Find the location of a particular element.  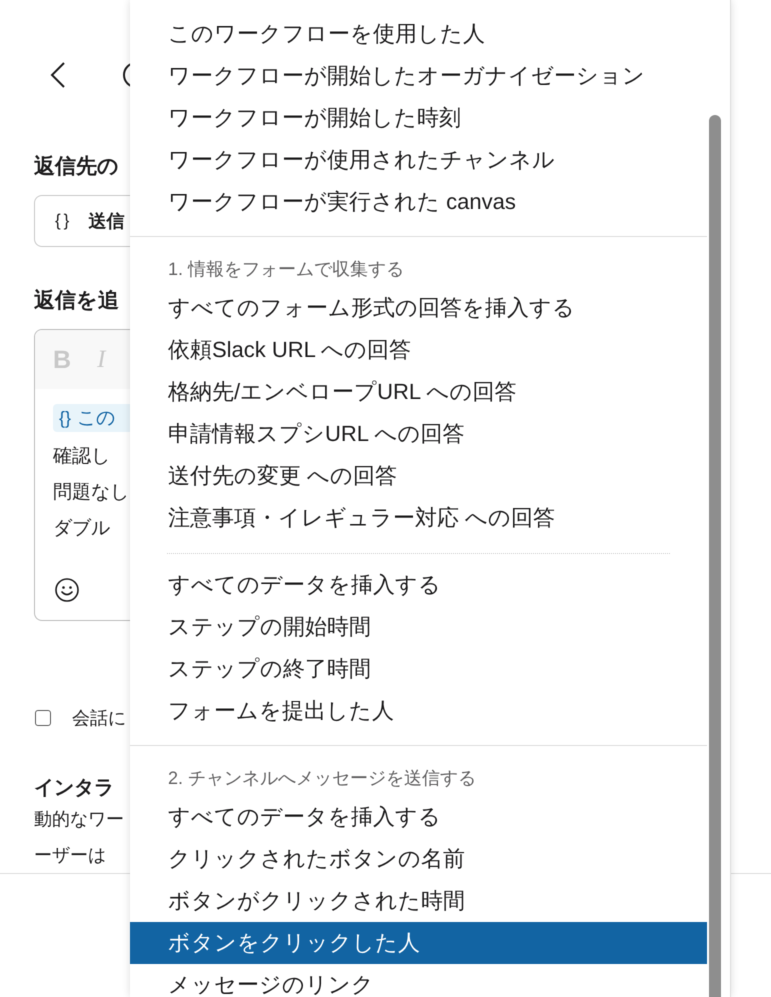

section-header: 1. 情報をフォームで収集する is located at coordinates (286, 269).